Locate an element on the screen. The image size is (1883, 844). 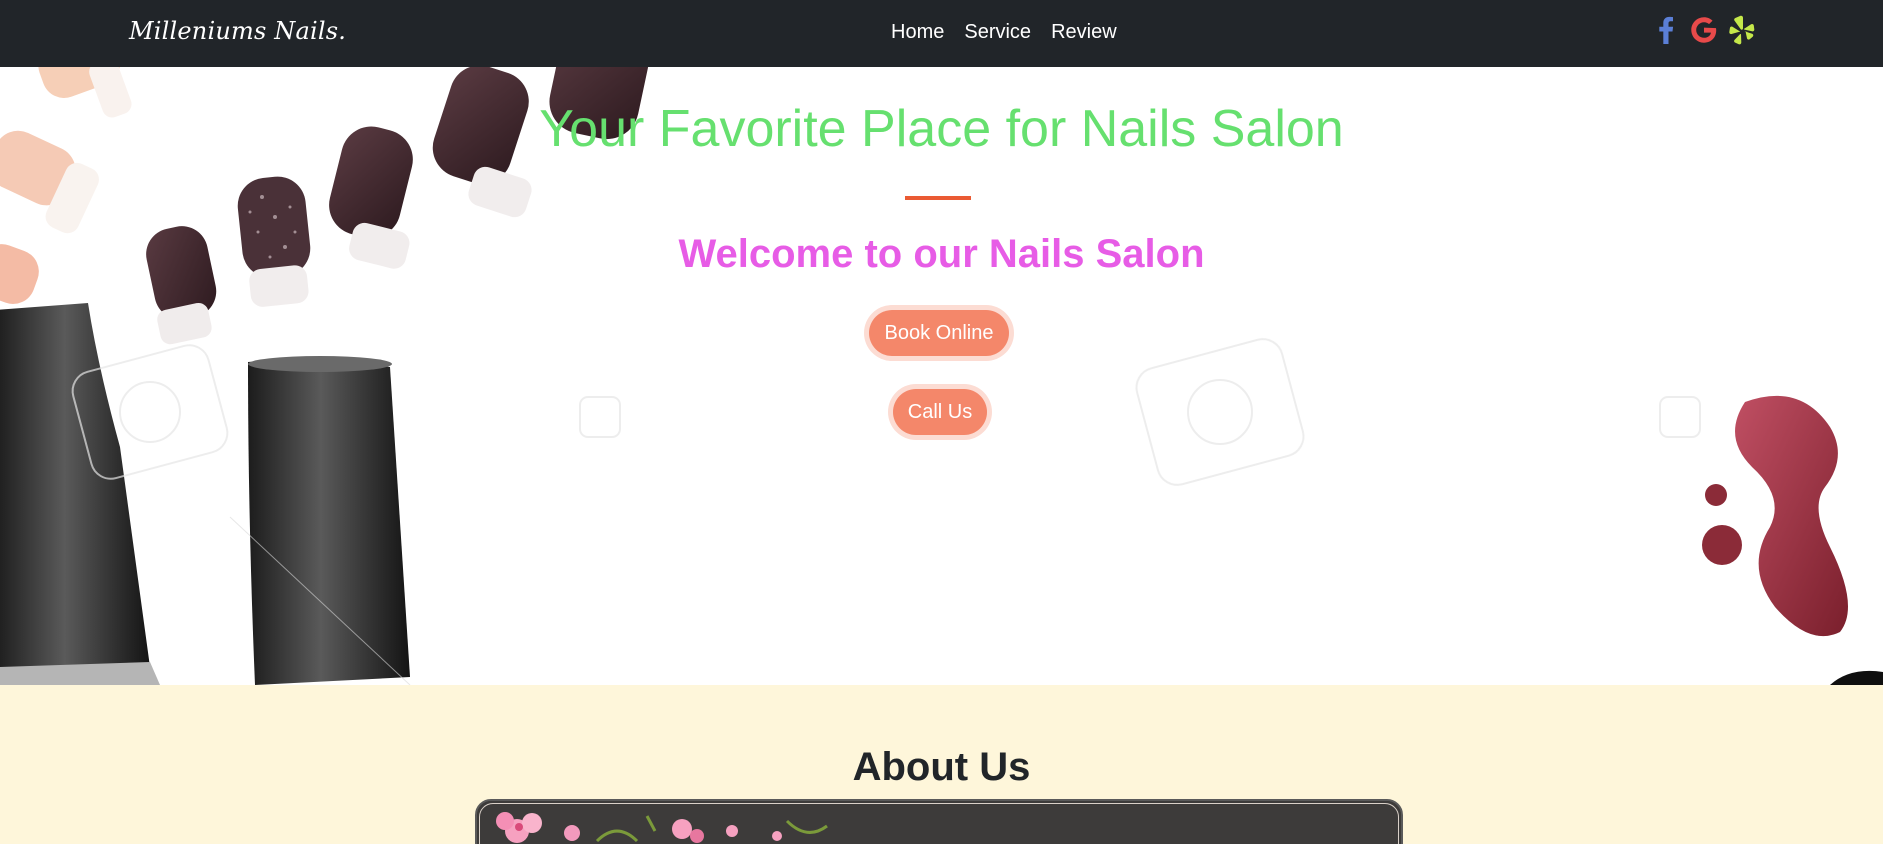
hero-title: Your Favorite Place for Nails Salon is located at coordinates (941, 129).